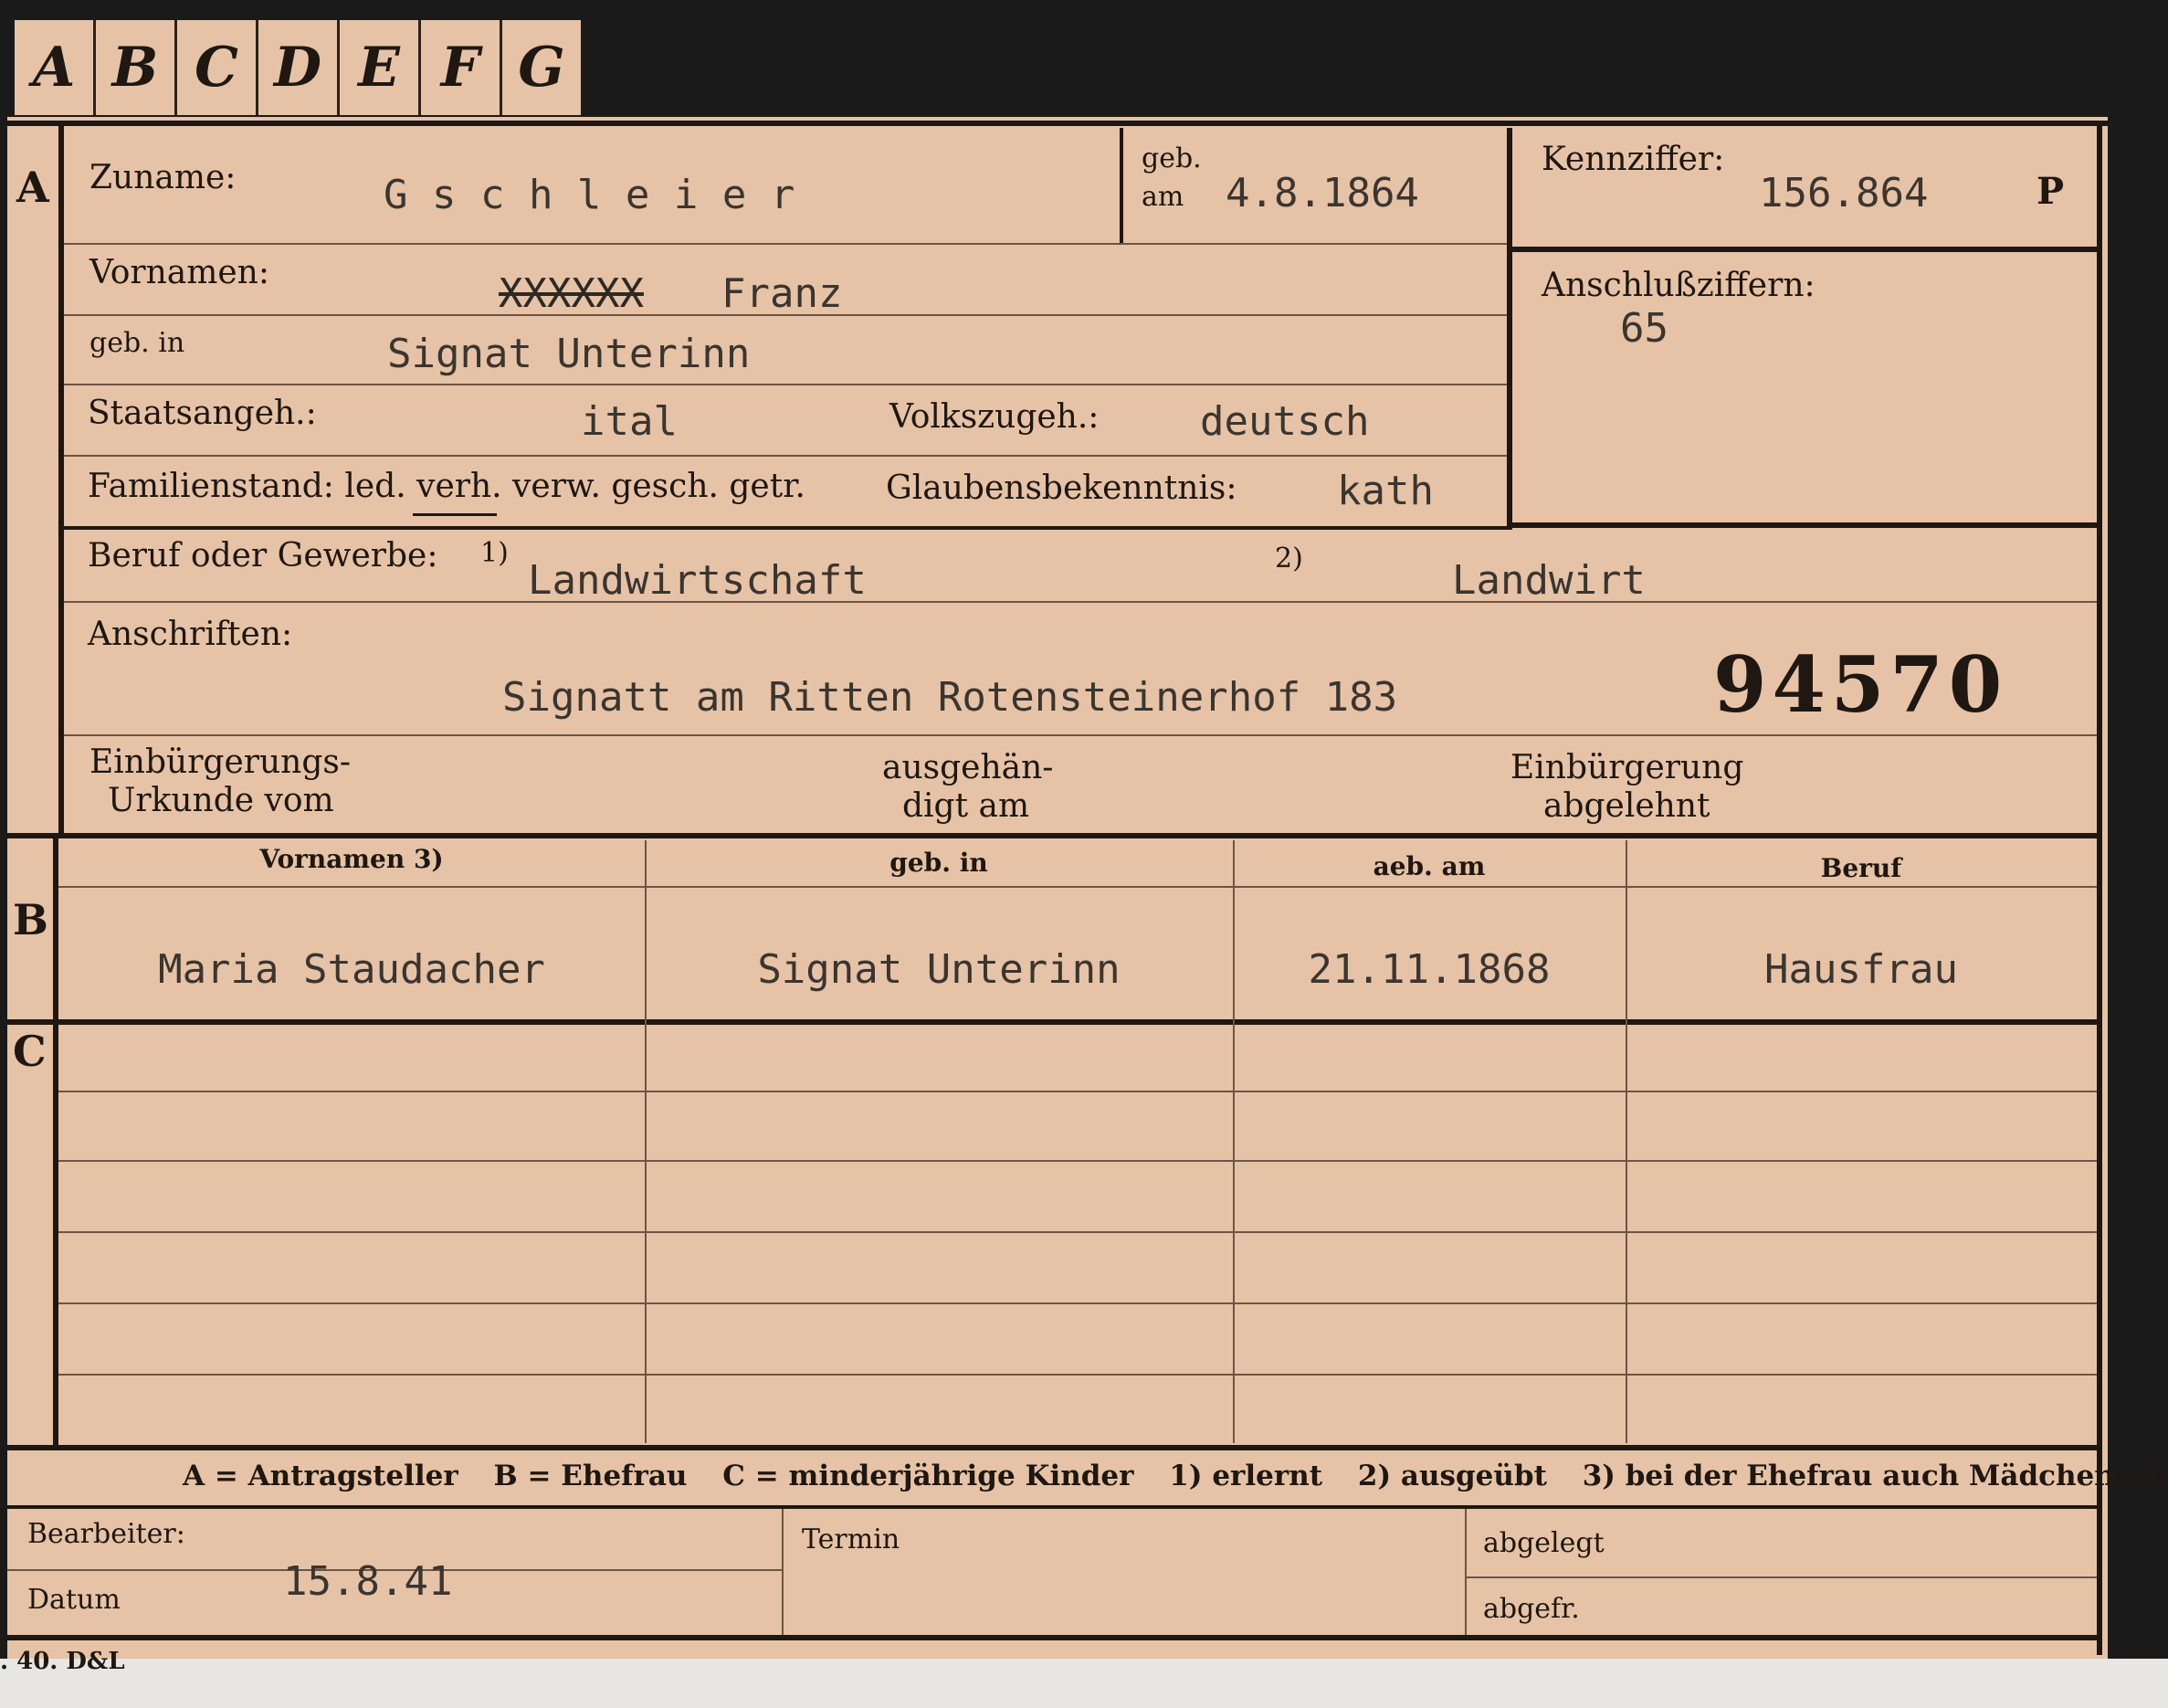  Describe the element at coordinates (1549, 580) in the screenshot. I see `value-beruf-ausgeuebt: Landwirt` at that location.